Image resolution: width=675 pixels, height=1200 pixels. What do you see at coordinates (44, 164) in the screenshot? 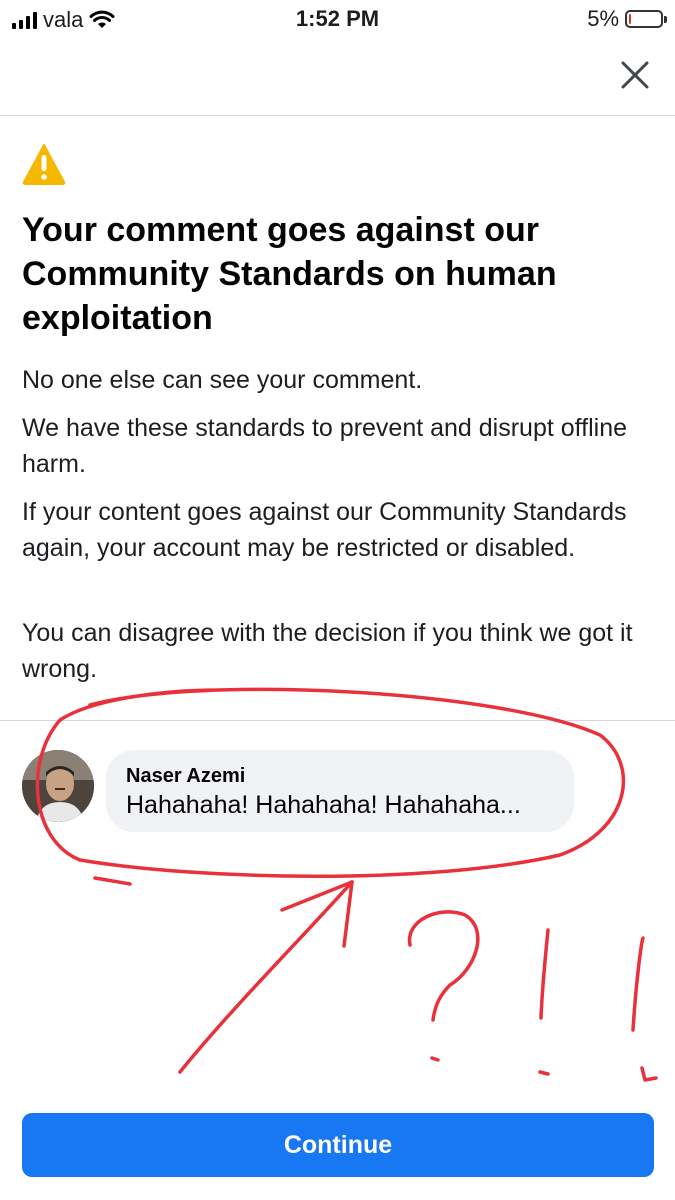
I see `warning-icon` at bounding box center [44, 164].